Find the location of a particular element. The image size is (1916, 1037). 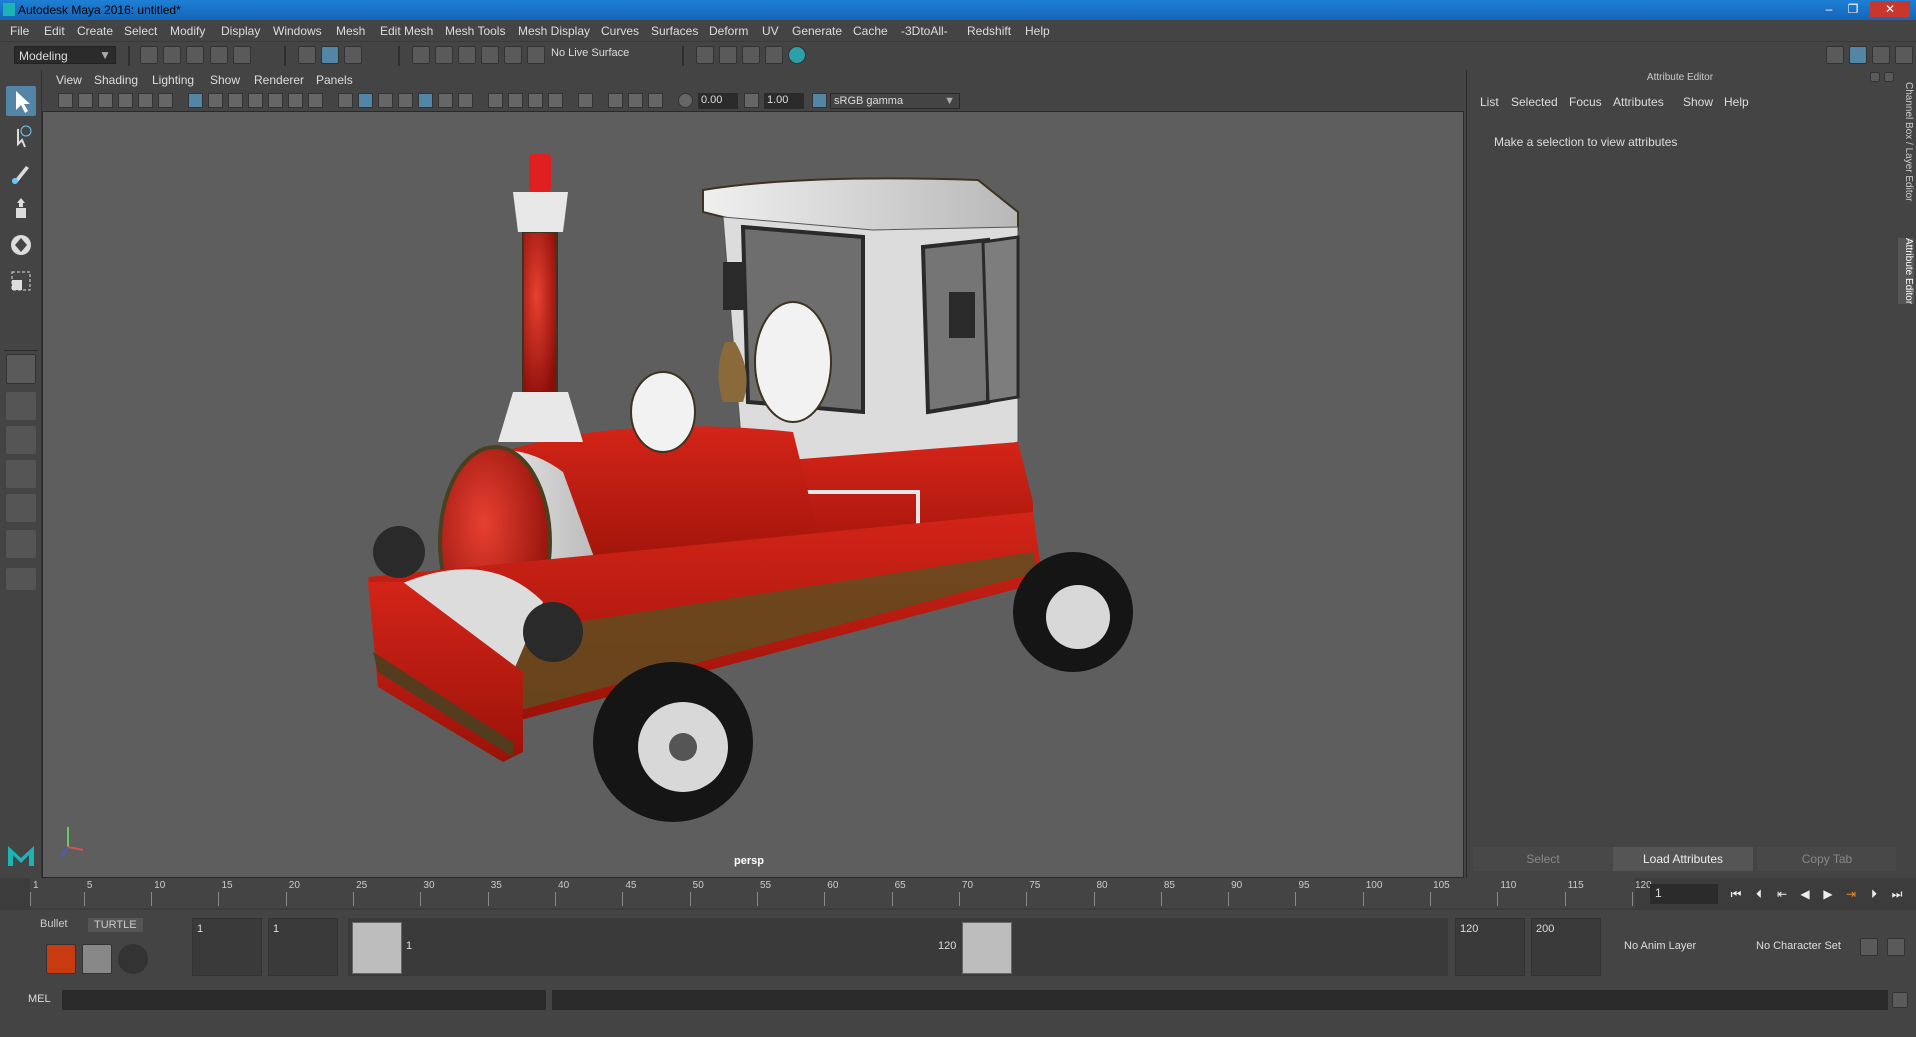

menu-deform: Deform is located at coordinates (728, 31).